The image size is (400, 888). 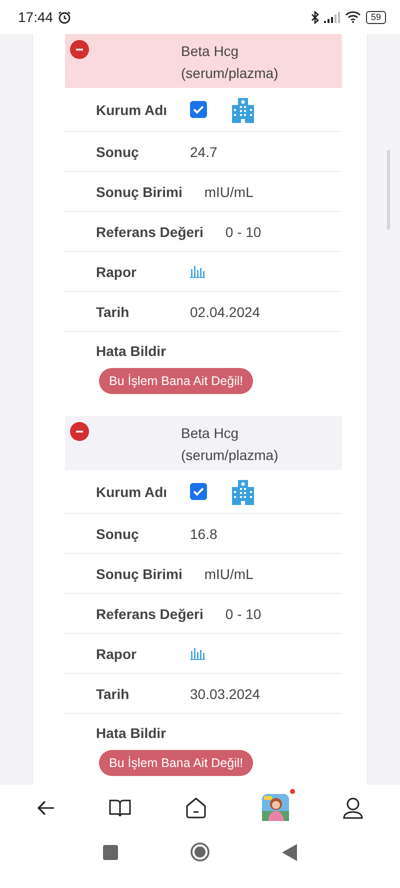 I want to click on field-value: 30.03.2024, so click(x=225, y=694).